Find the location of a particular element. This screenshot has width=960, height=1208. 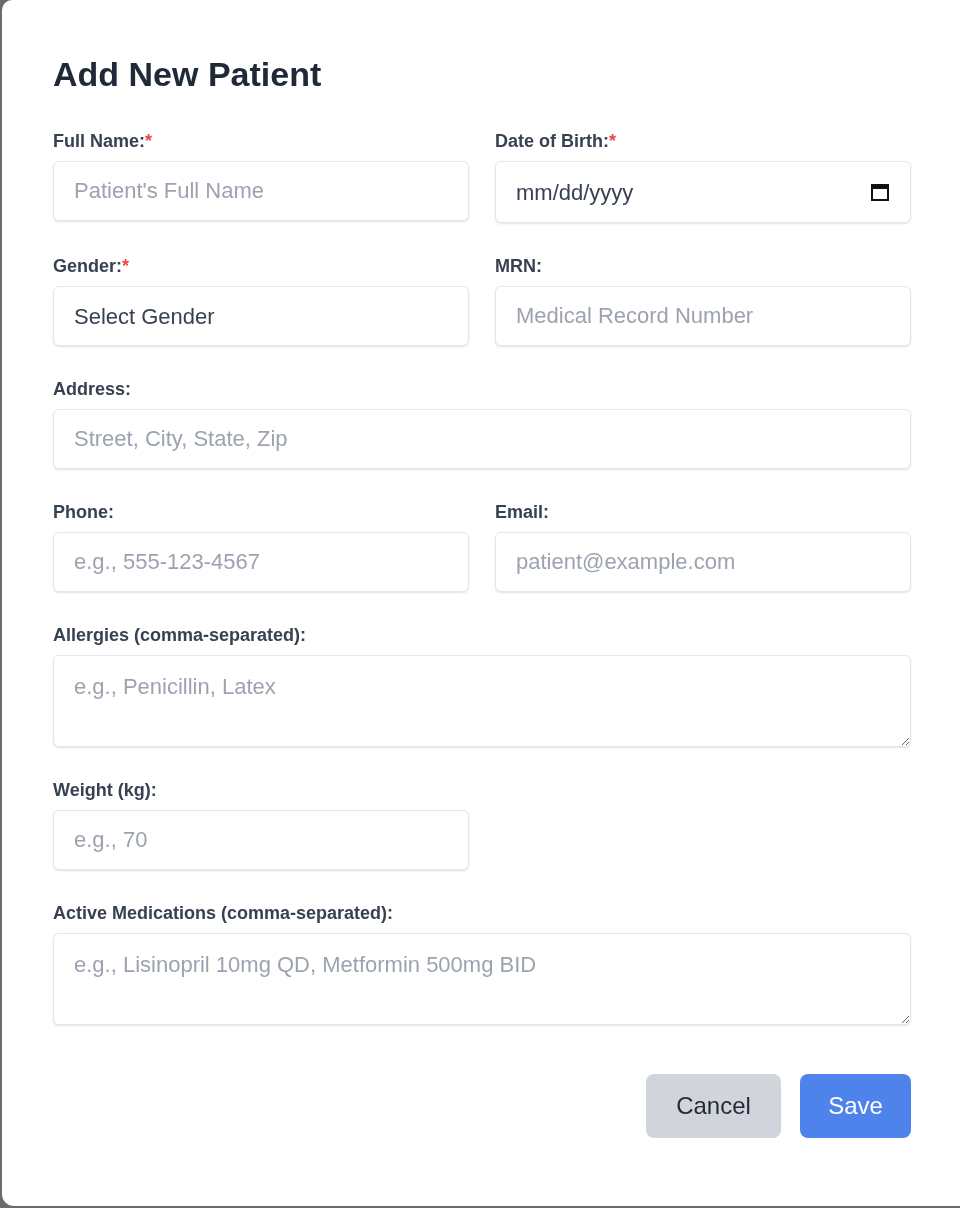

field-label: Email: is located at coordinates (522, 512).